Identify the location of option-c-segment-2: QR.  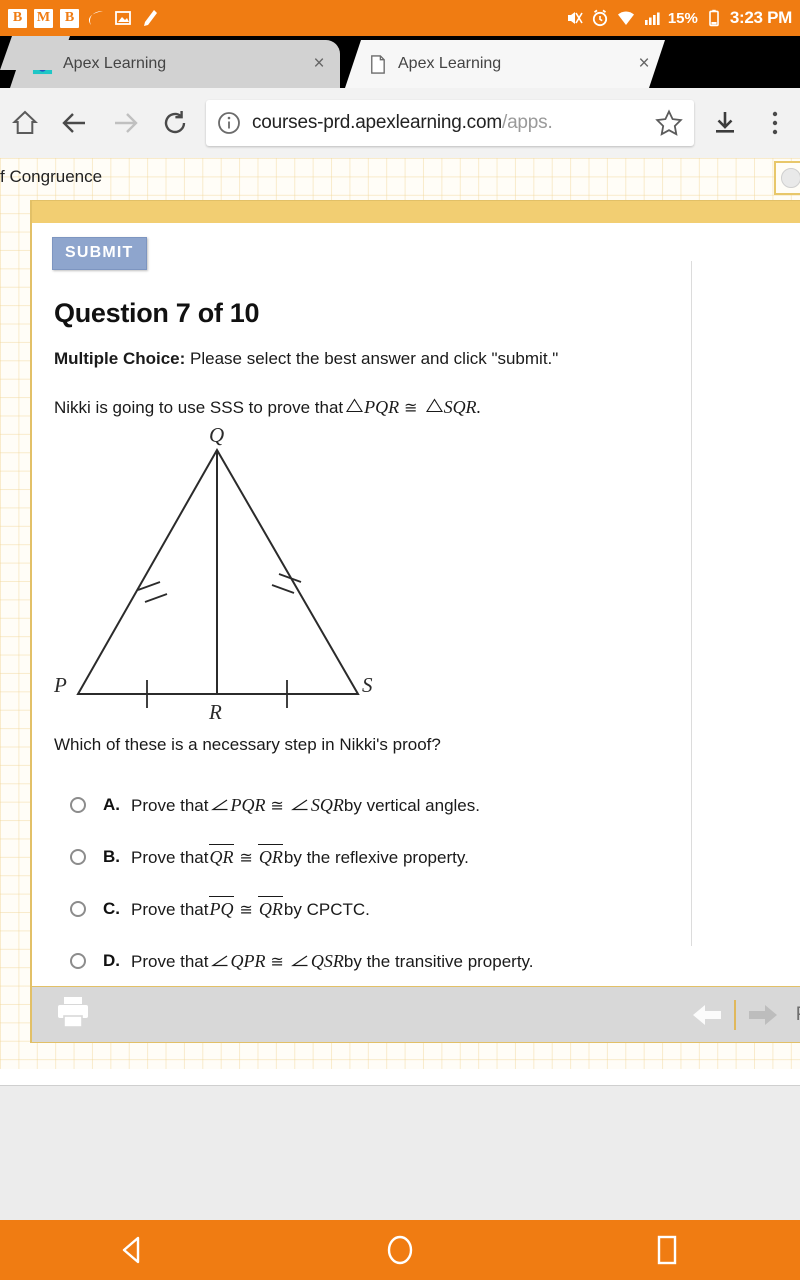
(270, 907).